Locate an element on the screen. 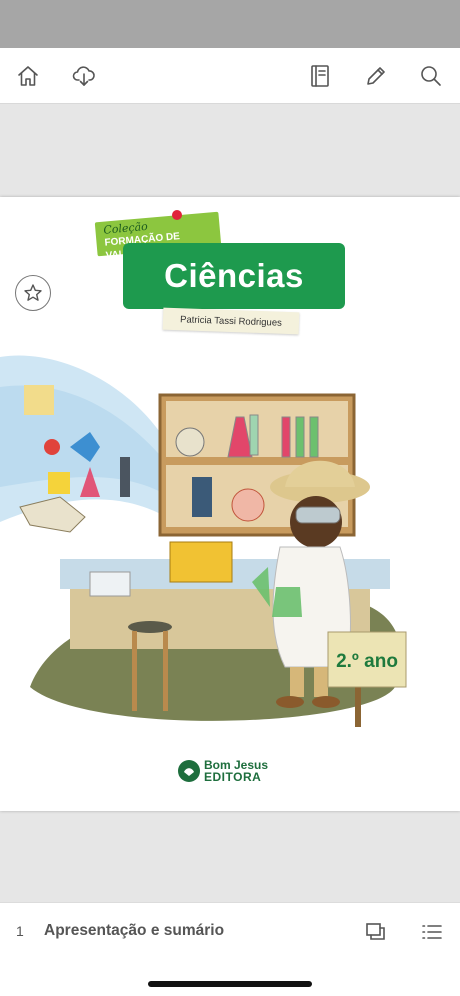 The height and width of the screenshot is (996, 460). annotate-button is located at coordinates (376, 76).